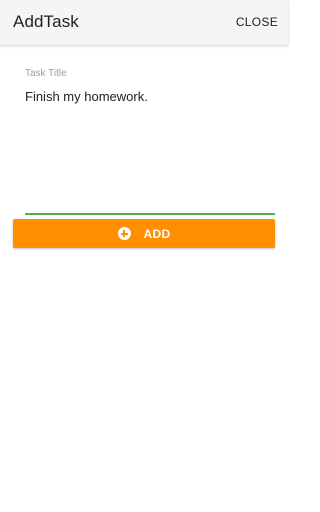 Image resolution: width=320 pixels, height=512 pixels. I want to click on task-title-label: Task Title, so click(46, 73).